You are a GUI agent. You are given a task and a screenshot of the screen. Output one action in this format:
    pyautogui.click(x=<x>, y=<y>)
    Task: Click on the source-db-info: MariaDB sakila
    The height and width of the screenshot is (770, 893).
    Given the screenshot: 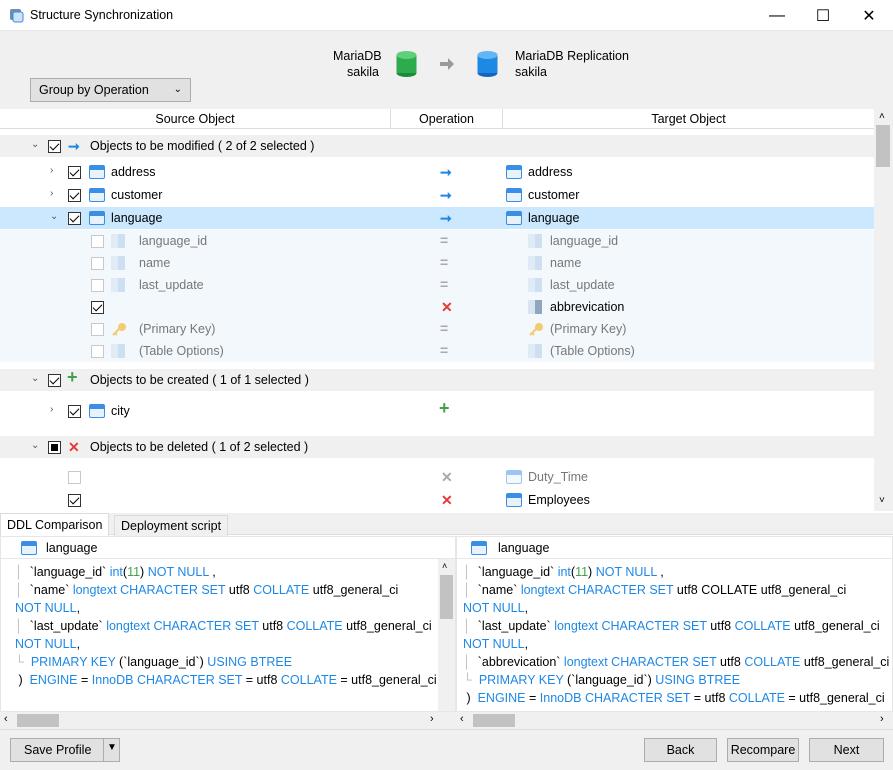 What is the action you would take?
    pyautogui.click(x=357, y=64)
    